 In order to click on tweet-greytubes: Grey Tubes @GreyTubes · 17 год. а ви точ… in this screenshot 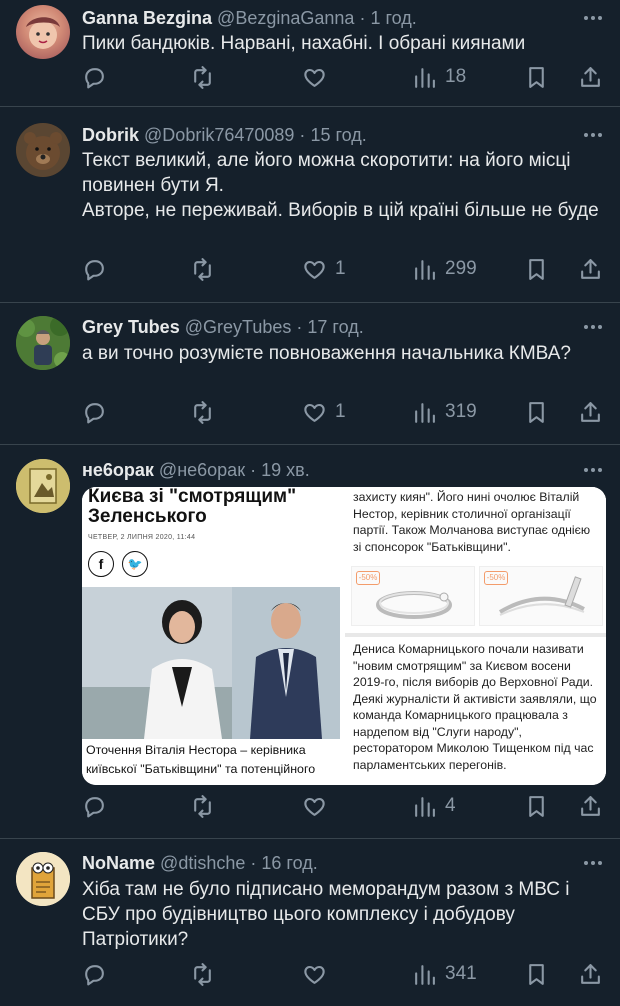, I will do `click(310, 374)`.